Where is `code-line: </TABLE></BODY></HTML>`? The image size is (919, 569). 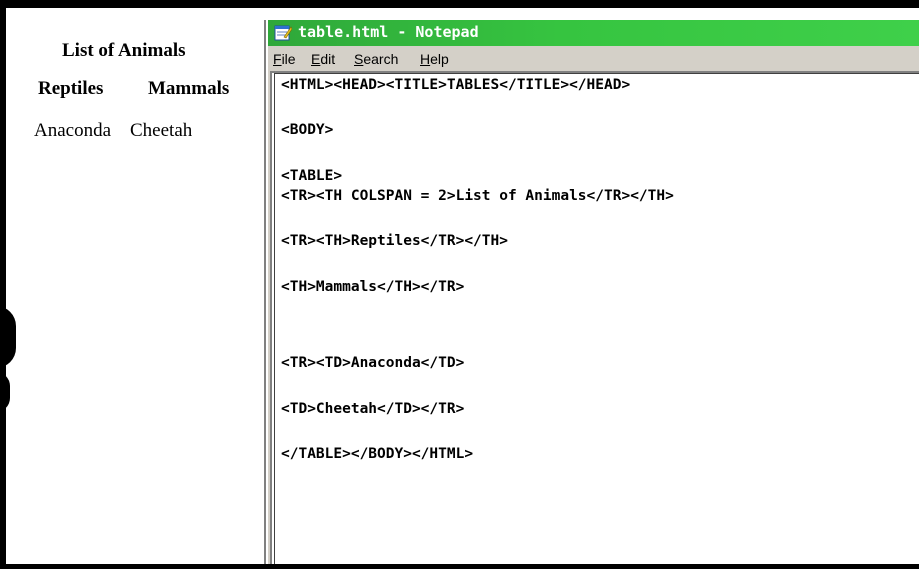
code-line: </TABLE></BODY></HTML> is located at coordinates (377, 454).